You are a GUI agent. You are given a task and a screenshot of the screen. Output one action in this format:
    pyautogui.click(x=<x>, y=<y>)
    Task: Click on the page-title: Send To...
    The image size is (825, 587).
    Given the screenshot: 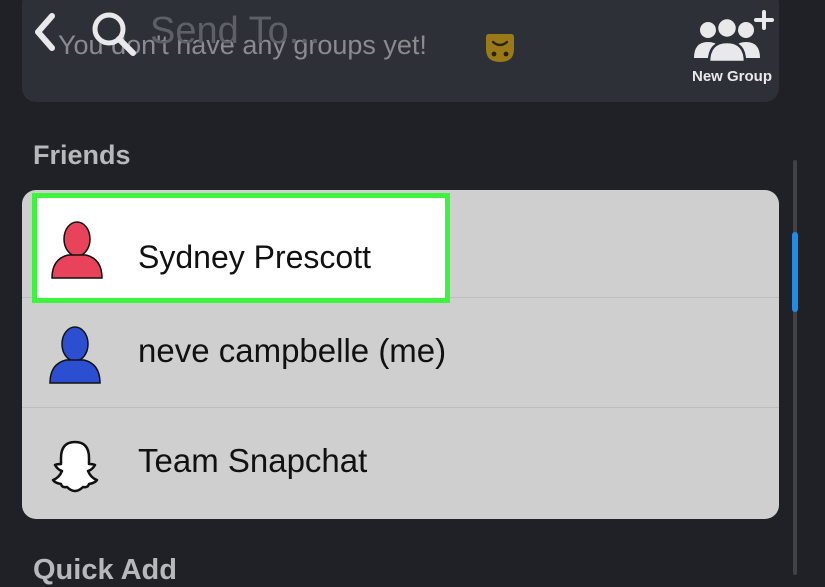 What is the action you would take?
    pyautogui.click(x=235, y=31)
    